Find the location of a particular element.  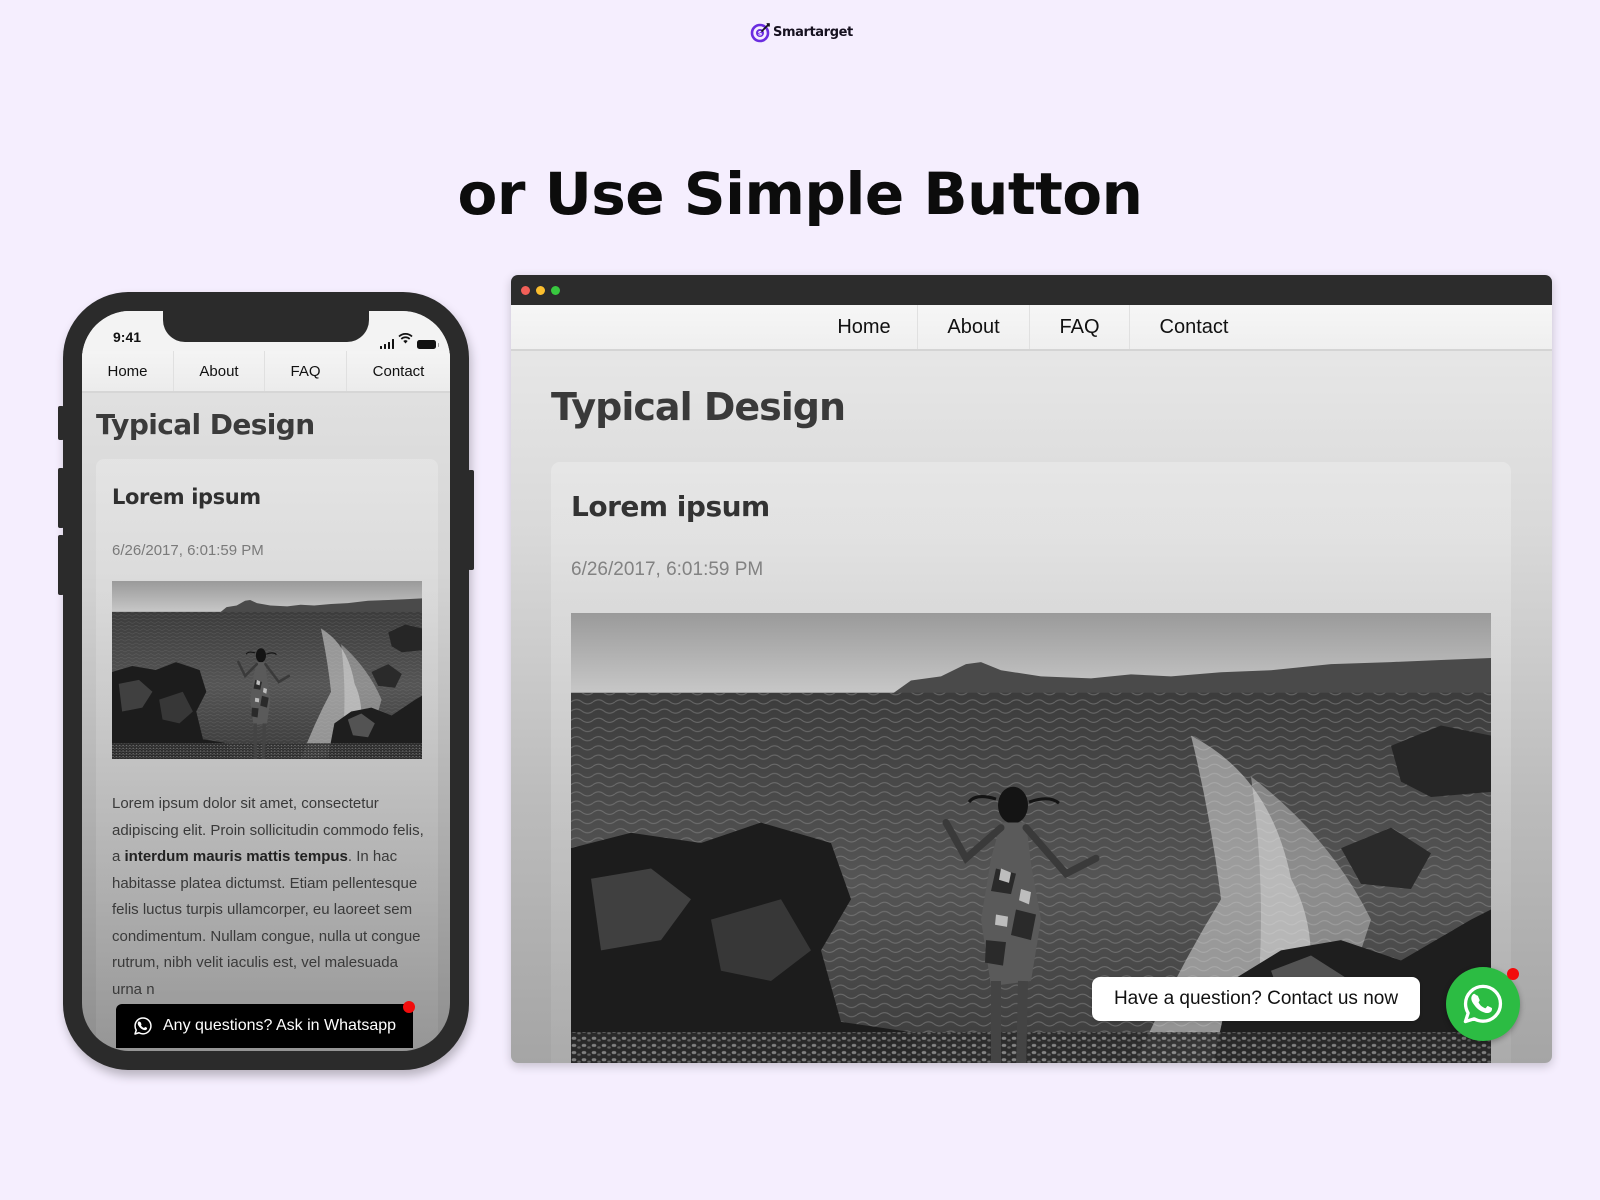

battery-icon is located at coordinates (428, 344).